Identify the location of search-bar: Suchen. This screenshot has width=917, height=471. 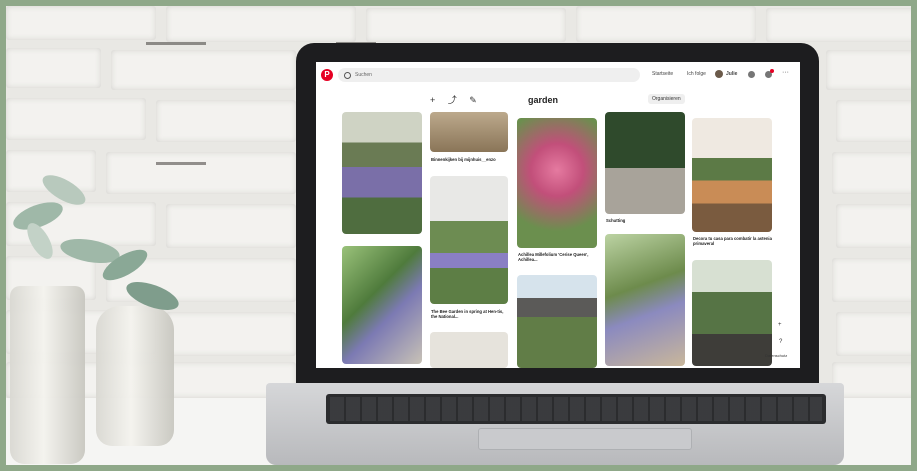
(489, 75).